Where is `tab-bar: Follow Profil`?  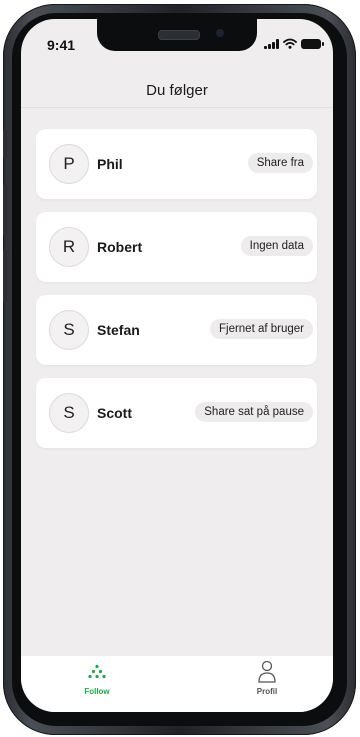 tab-bar: Follow Profil is located at coordinates (177, 684).